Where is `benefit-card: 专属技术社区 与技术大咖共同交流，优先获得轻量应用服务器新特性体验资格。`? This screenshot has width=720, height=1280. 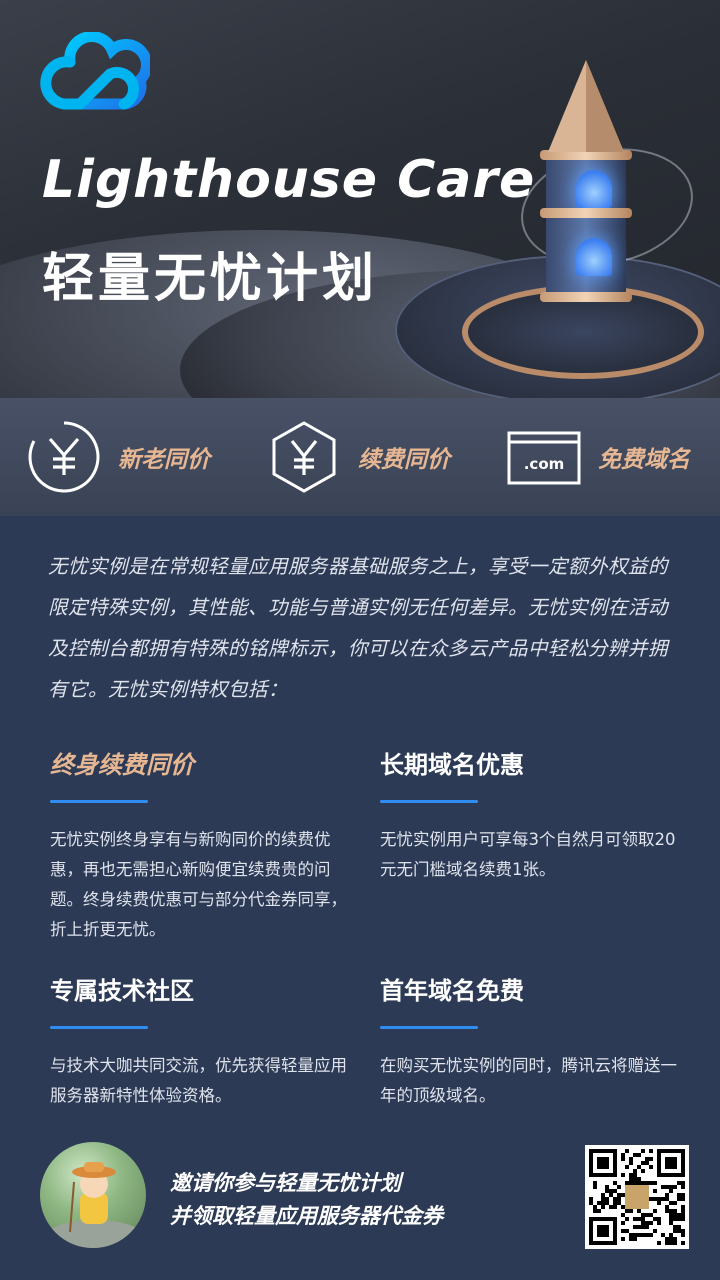
benefit-card: 专属技术社区 与技术大咖共同交流，优先获得轻量应用服务器新特性体验资格。 is located at coordinates (200, 1042).